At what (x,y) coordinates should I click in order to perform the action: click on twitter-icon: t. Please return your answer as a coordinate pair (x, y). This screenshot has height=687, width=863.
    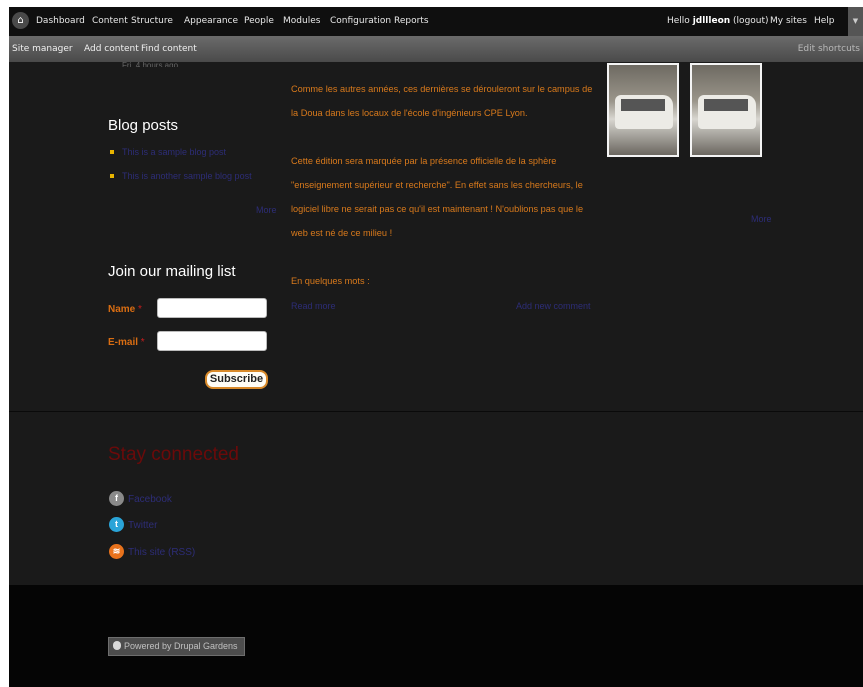
    Looking at the image, I should click on (116, 524).